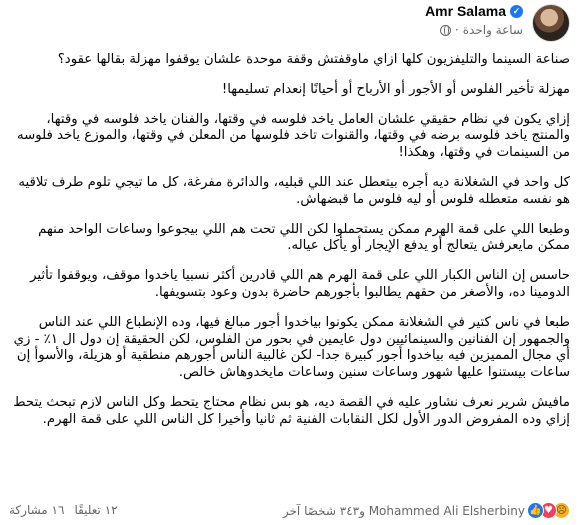  I want to click on reactions-text: Mohammed Ali Elsherbiny و٣٤٣ شخصًا آخر, so click(404, 511).